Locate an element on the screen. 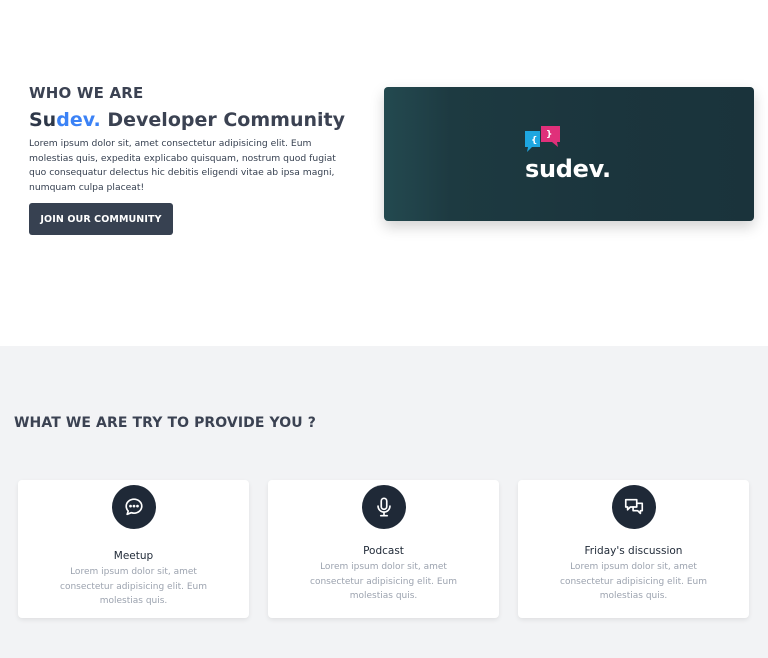  brand-accent: dev. is located at coordinates (78, 120).